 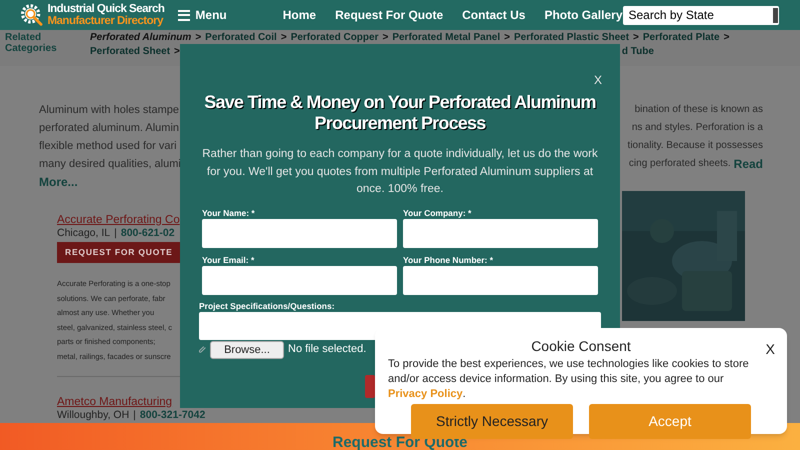 I want to click on category-link: Perforated Sheet, so click(x=130, y=52).